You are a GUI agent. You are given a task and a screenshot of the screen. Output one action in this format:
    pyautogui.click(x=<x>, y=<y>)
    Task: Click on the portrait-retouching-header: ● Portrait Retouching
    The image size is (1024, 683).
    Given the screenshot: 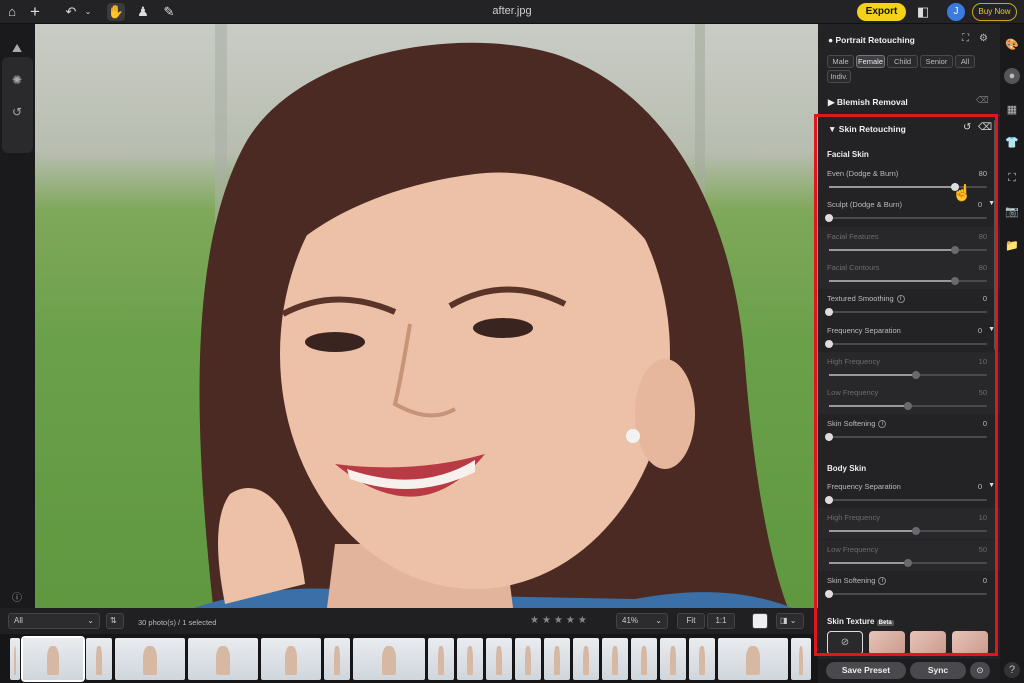 What is the action you would take?
    pyautogui.click(x=871, y=40)
    